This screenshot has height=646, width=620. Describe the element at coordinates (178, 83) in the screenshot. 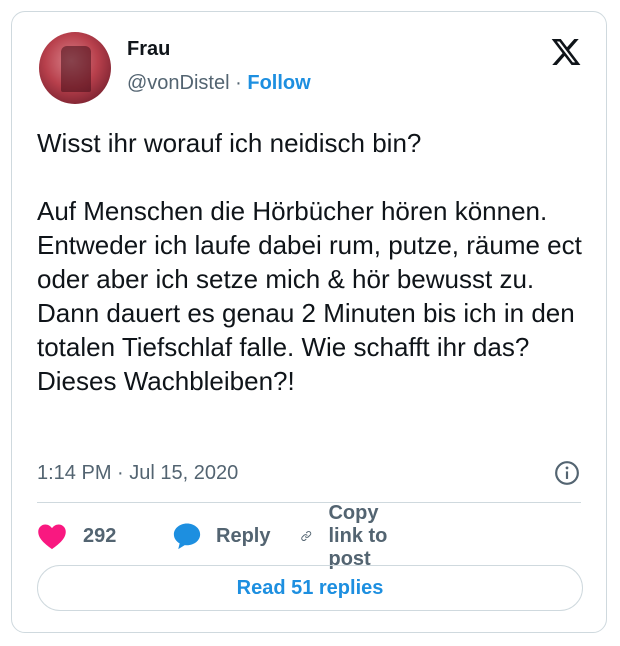

I see `author-handle: @vonDistel` at that location.